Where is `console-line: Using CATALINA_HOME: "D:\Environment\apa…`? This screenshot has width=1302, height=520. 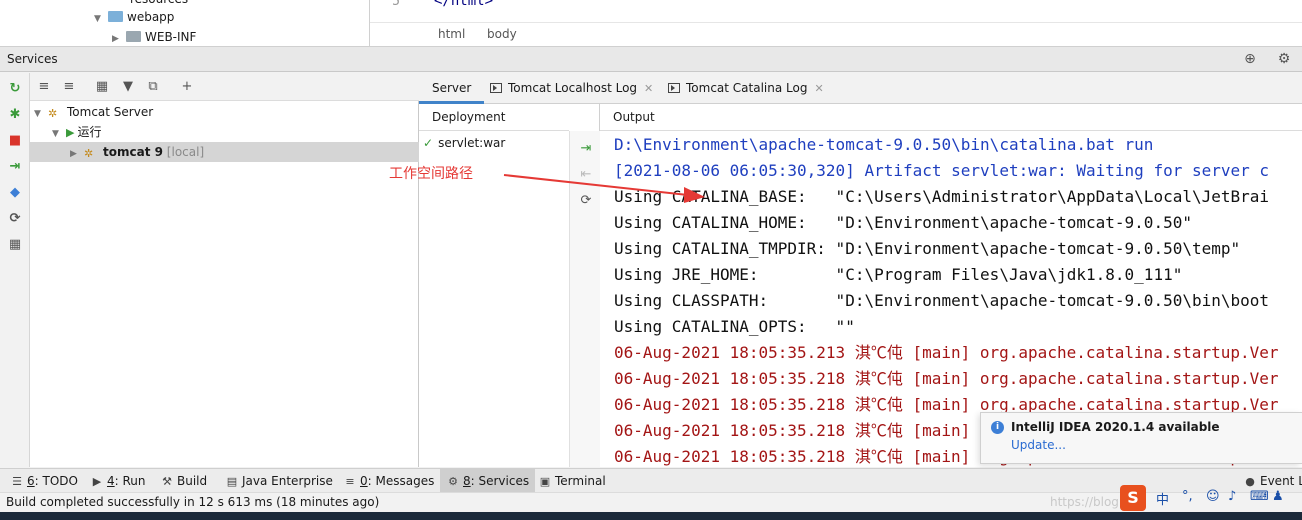 console-line: Using CATALINA_HOME: "D:\Environment\apa… is located at coordinates (903, 222).